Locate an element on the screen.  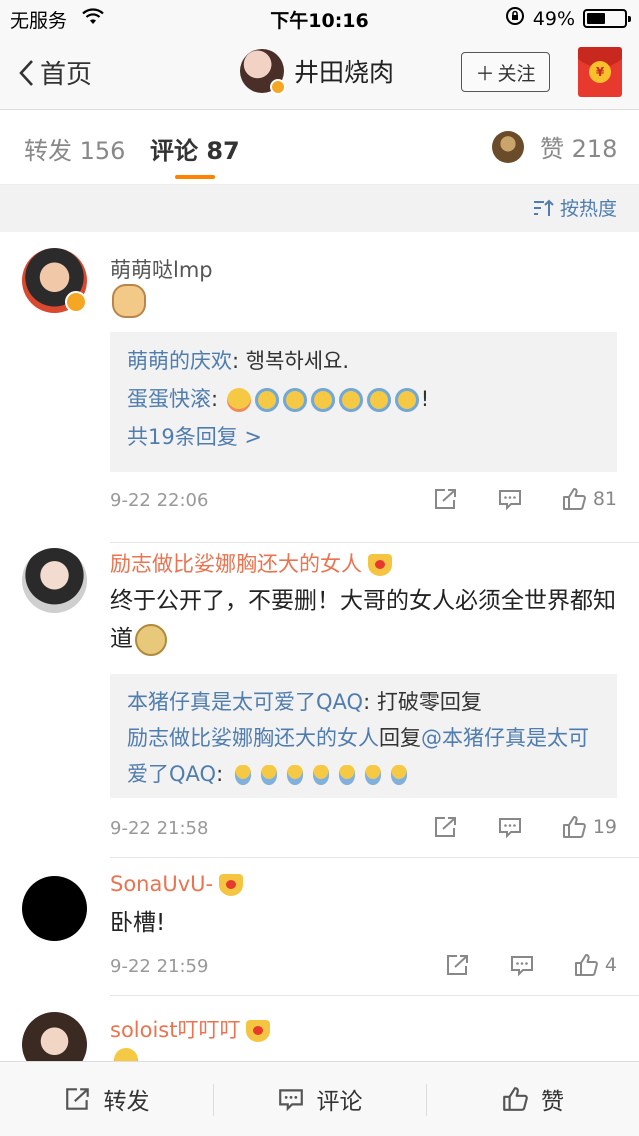
reply-line: 蛋蛋快滚: ! is located at coordinates (278, 399).